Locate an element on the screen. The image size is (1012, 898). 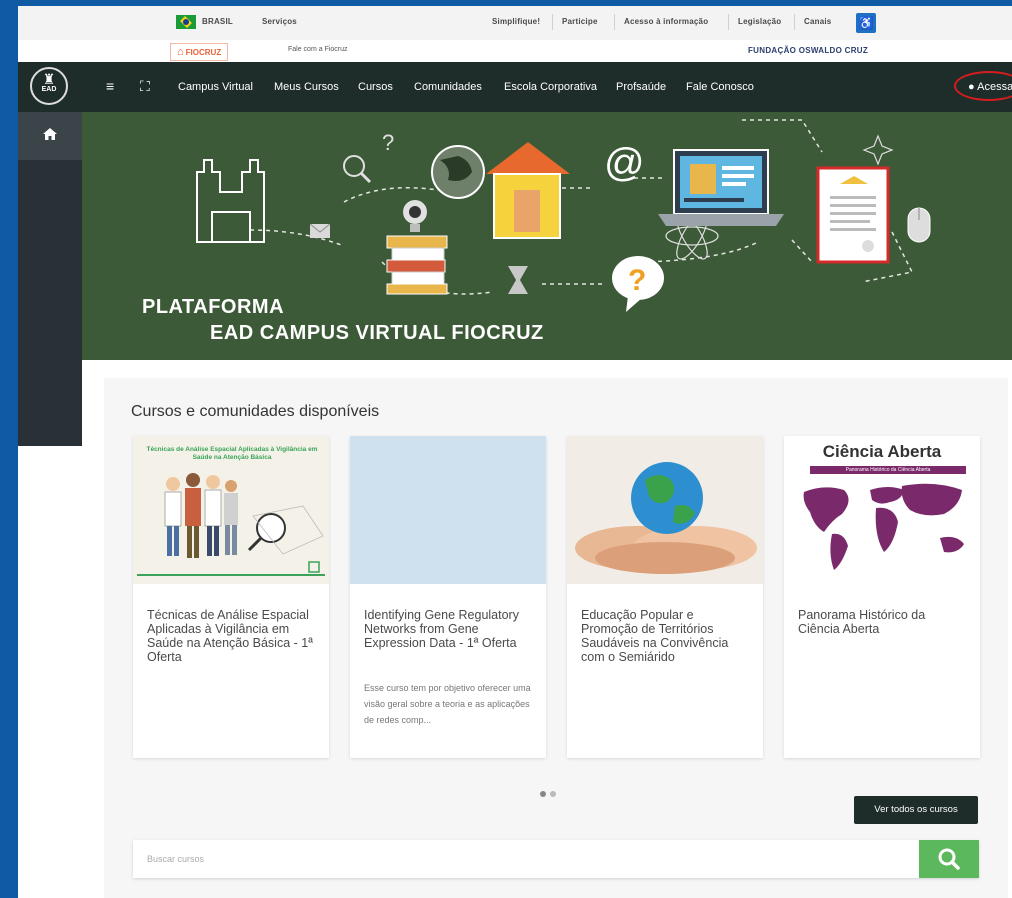
login-label: Acessar is located at coordinates (994, 87).